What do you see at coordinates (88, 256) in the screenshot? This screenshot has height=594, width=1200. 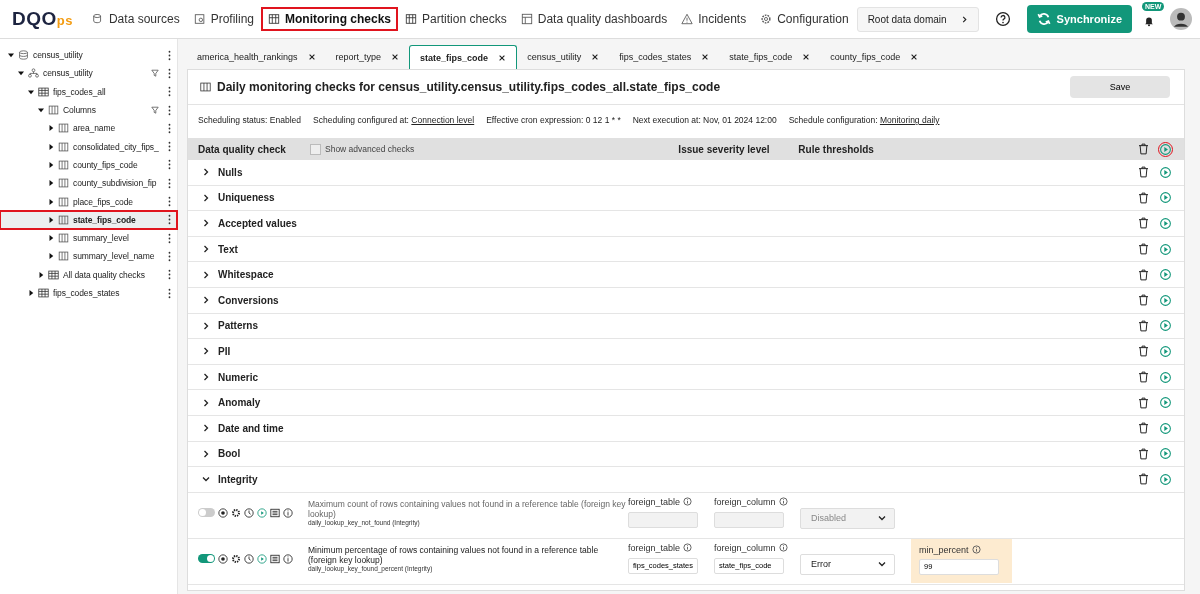 I see `tree-item: summary_level_name` at bounding box center [88, 256].